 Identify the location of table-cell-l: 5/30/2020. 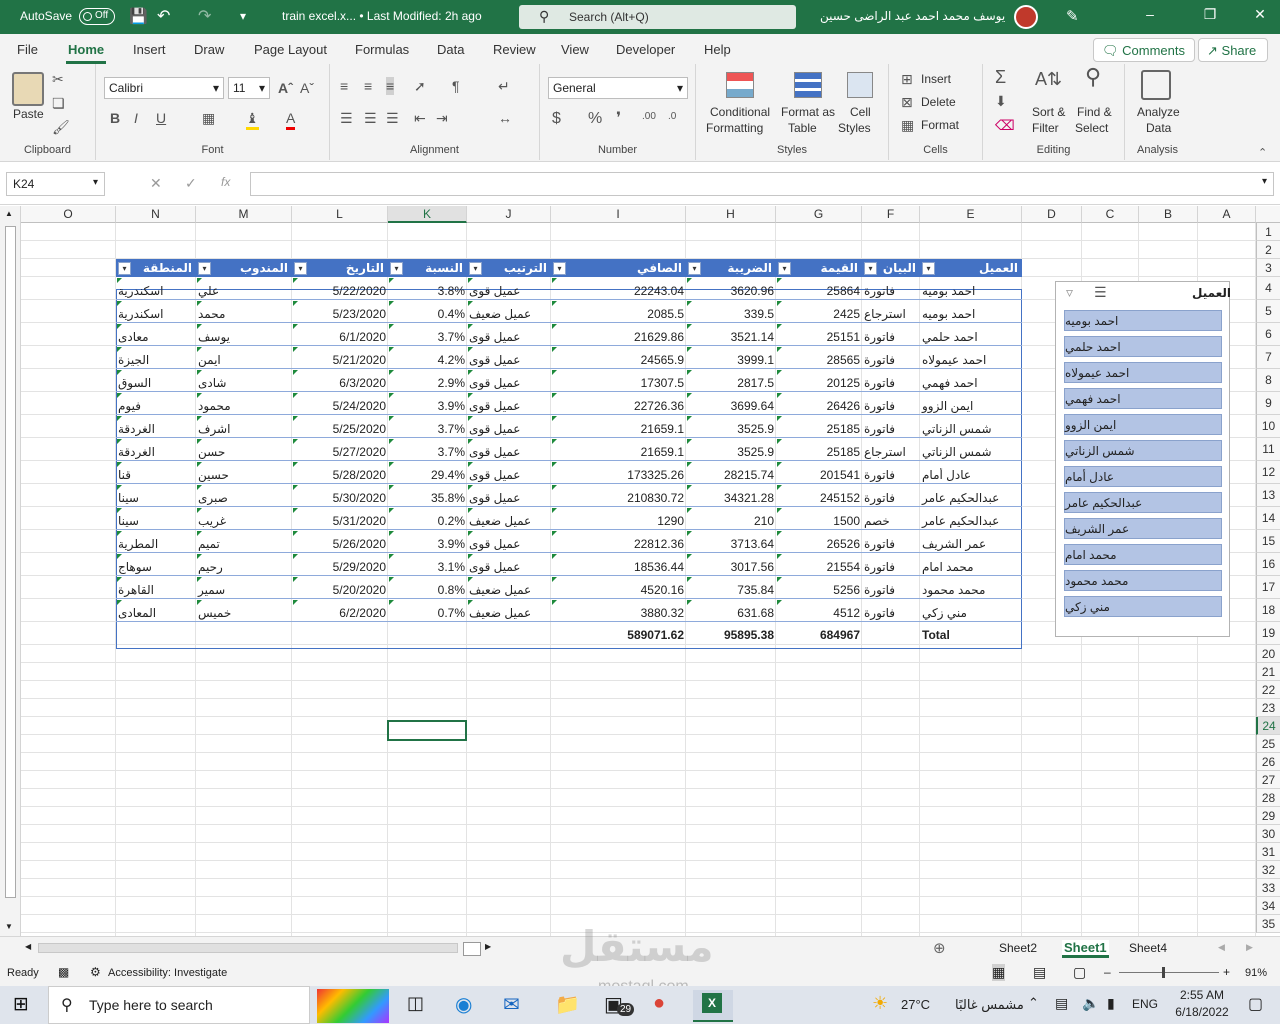
(340, 498).